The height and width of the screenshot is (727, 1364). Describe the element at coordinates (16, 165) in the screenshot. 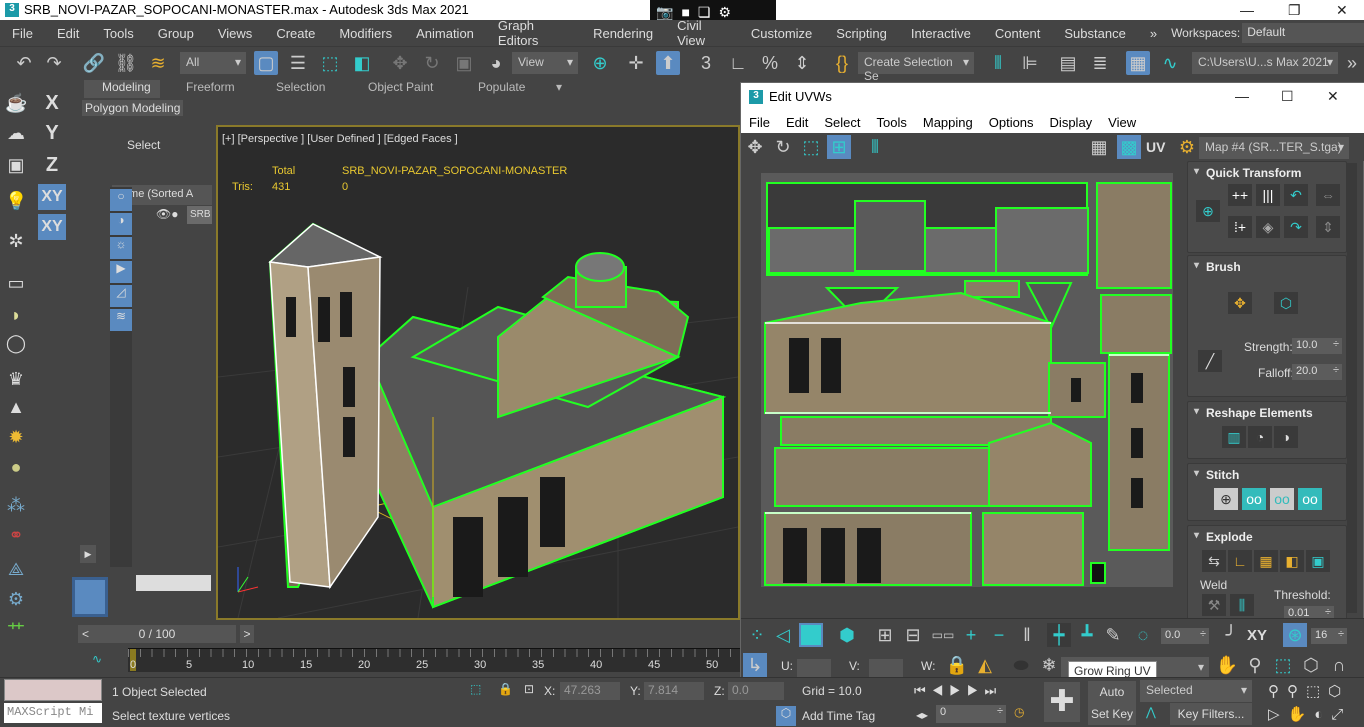

I see `render-icon: ▣` at that location.